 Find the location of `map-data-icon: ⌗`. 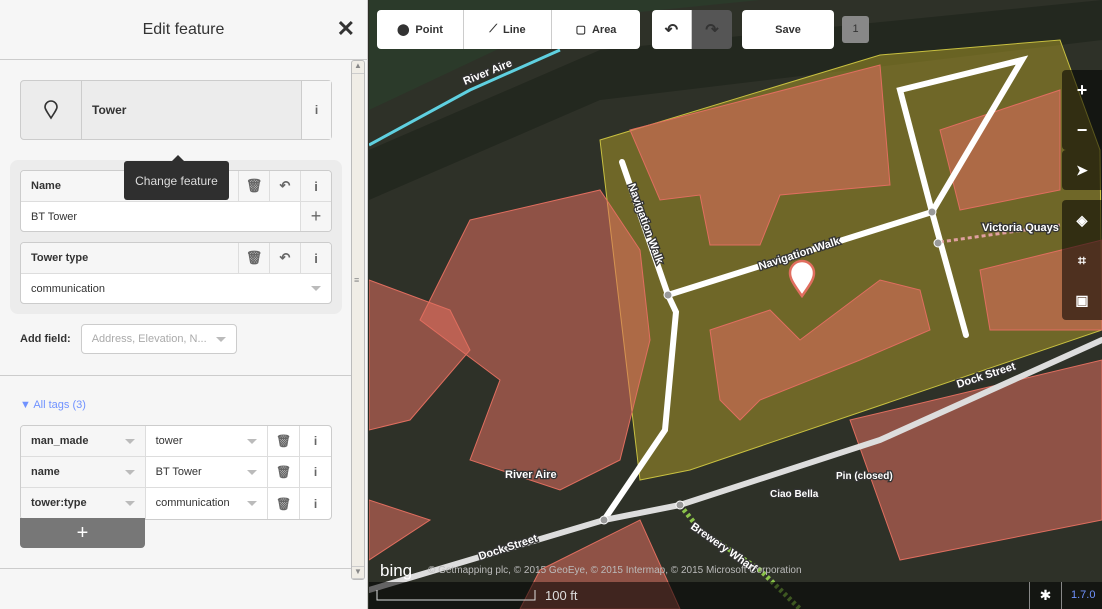

map-data-icon: ⌗ is located at coordinates (1082, 260).